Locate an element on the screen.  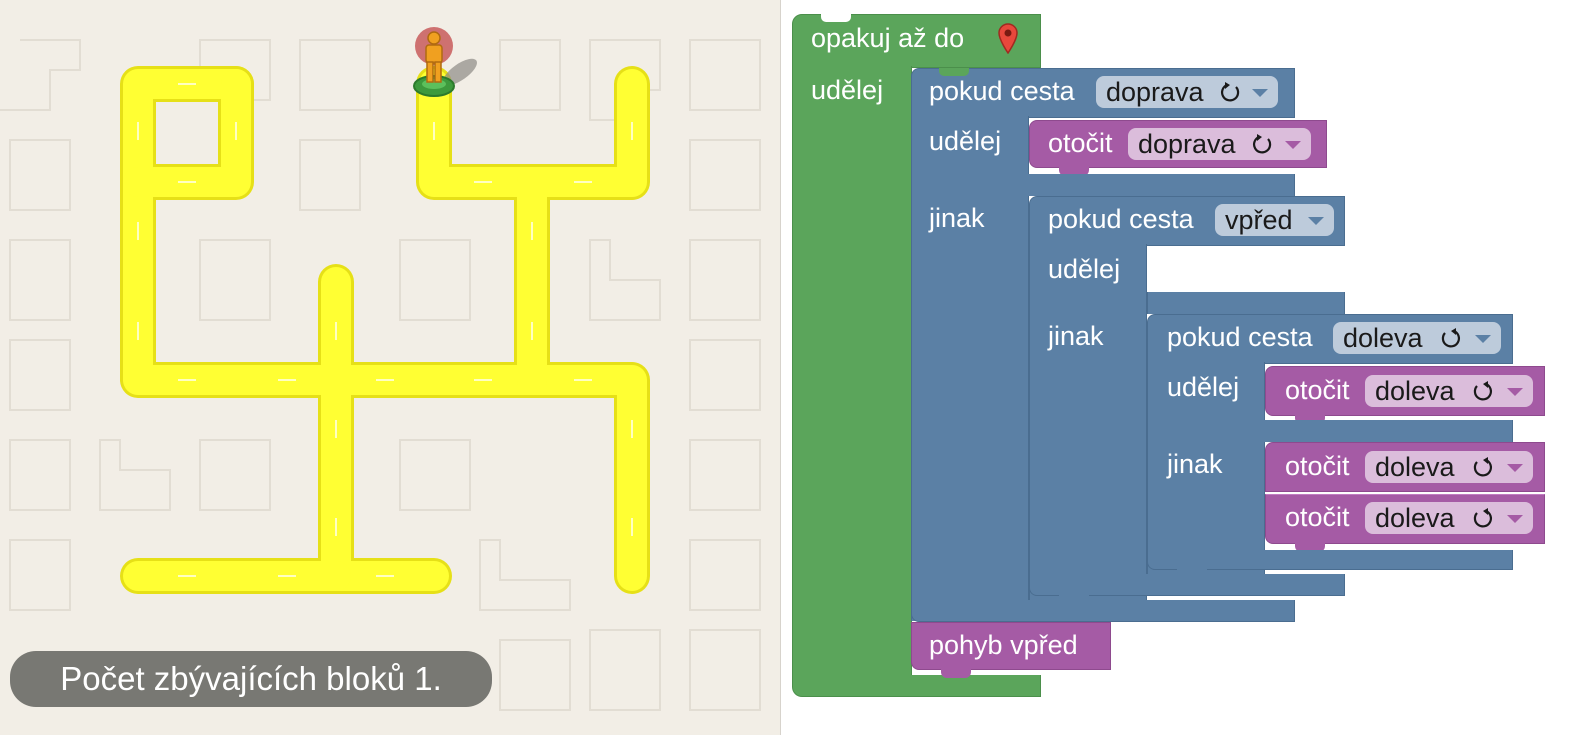
if-path-forward-else-label: jinak is located at coordinates (1076, 336).